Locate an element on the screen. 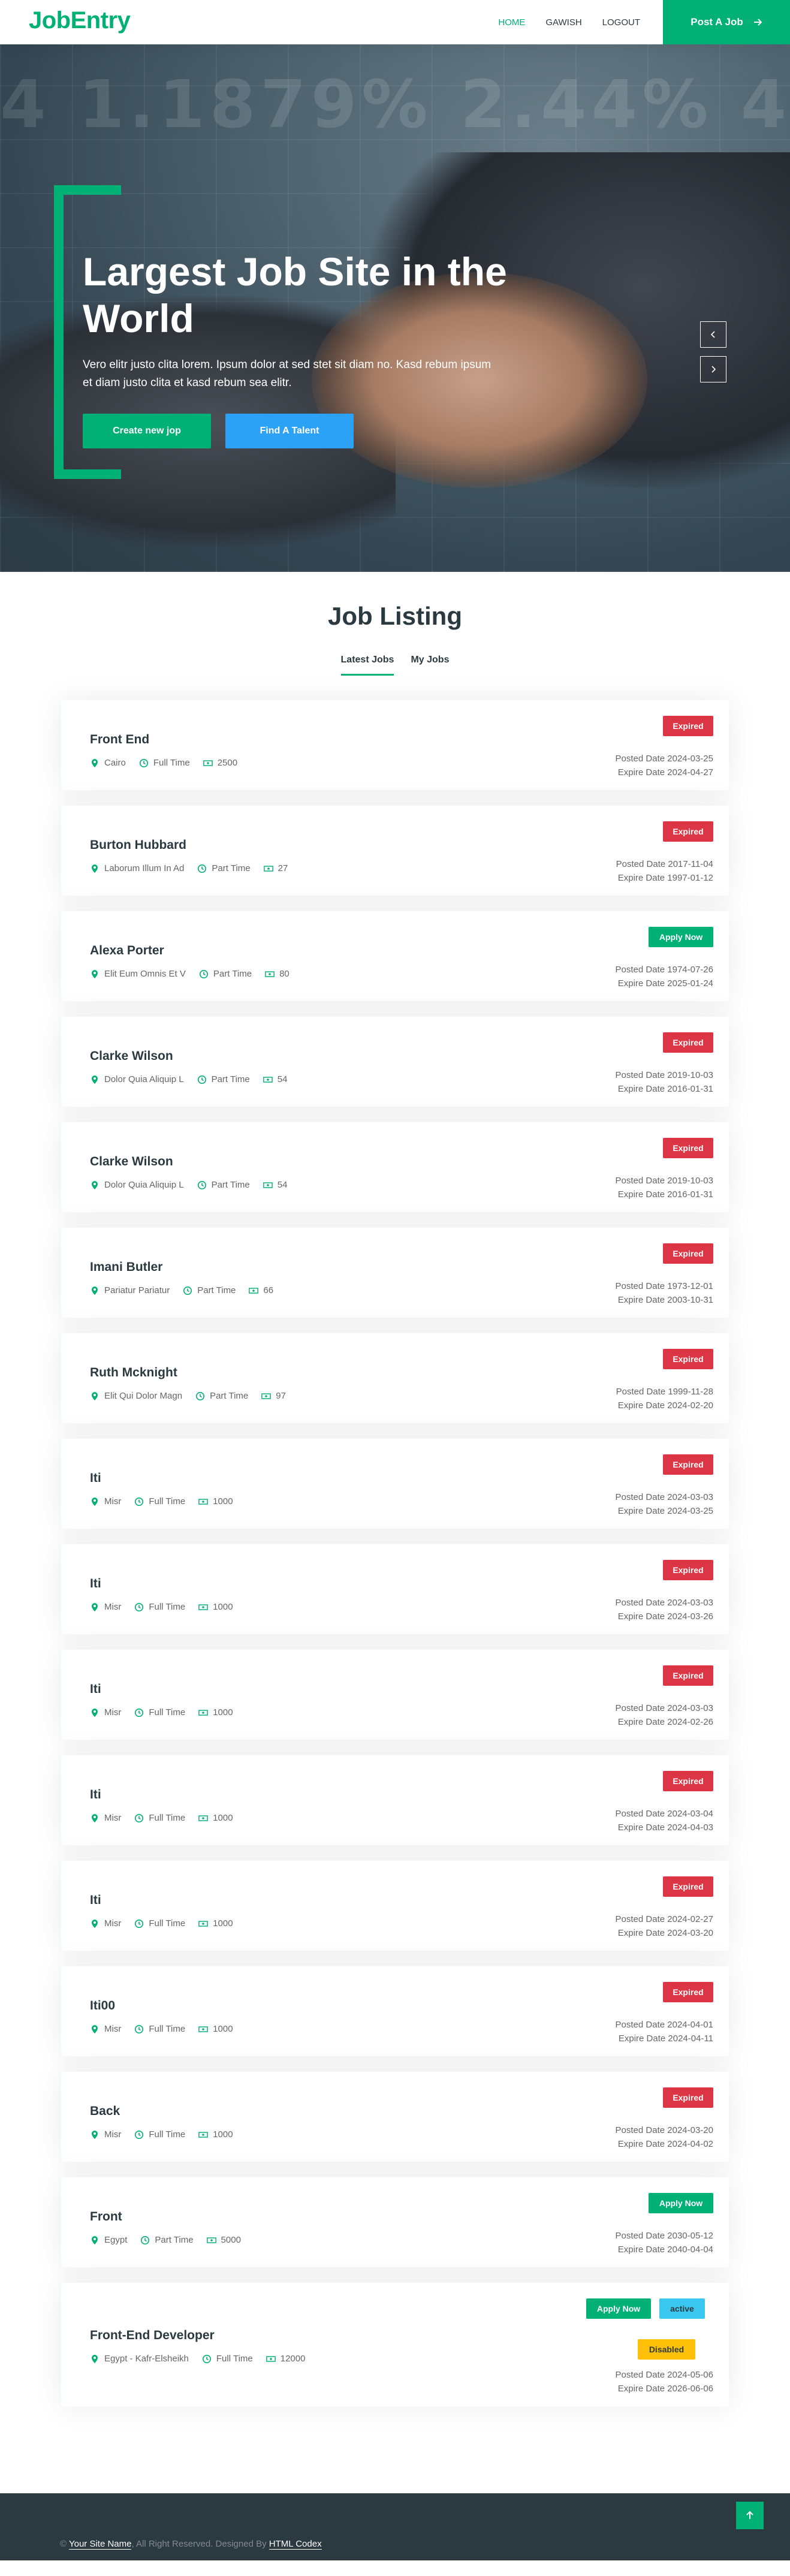 The width and height of the screenshot is (790, 2576). job-location-text: Elit Qui Dolor Magn is located at coordinates (143, 1396).